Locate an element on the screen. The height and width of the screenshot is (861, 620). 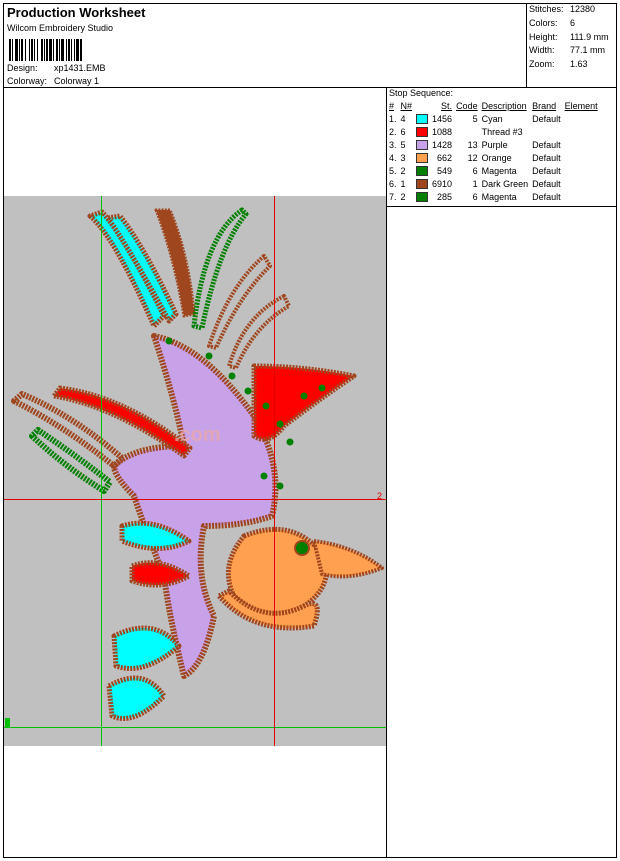
row-description: Cyan is located at coordinates (492, 118).